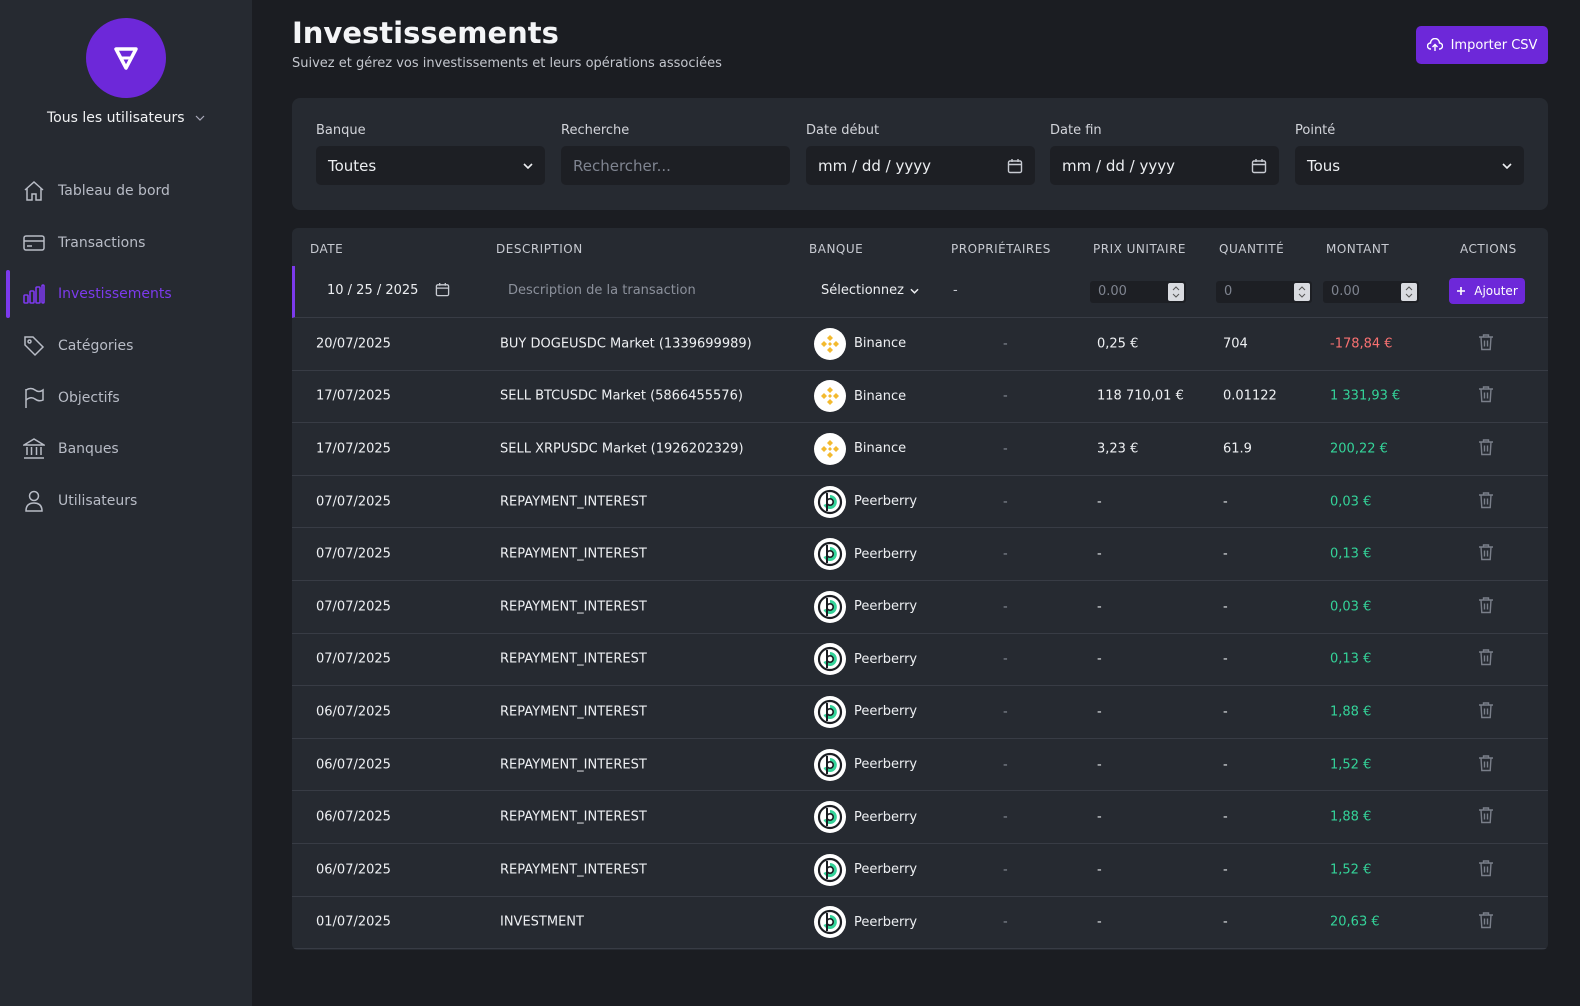  I want to click on app-logo, so click(126, 58).